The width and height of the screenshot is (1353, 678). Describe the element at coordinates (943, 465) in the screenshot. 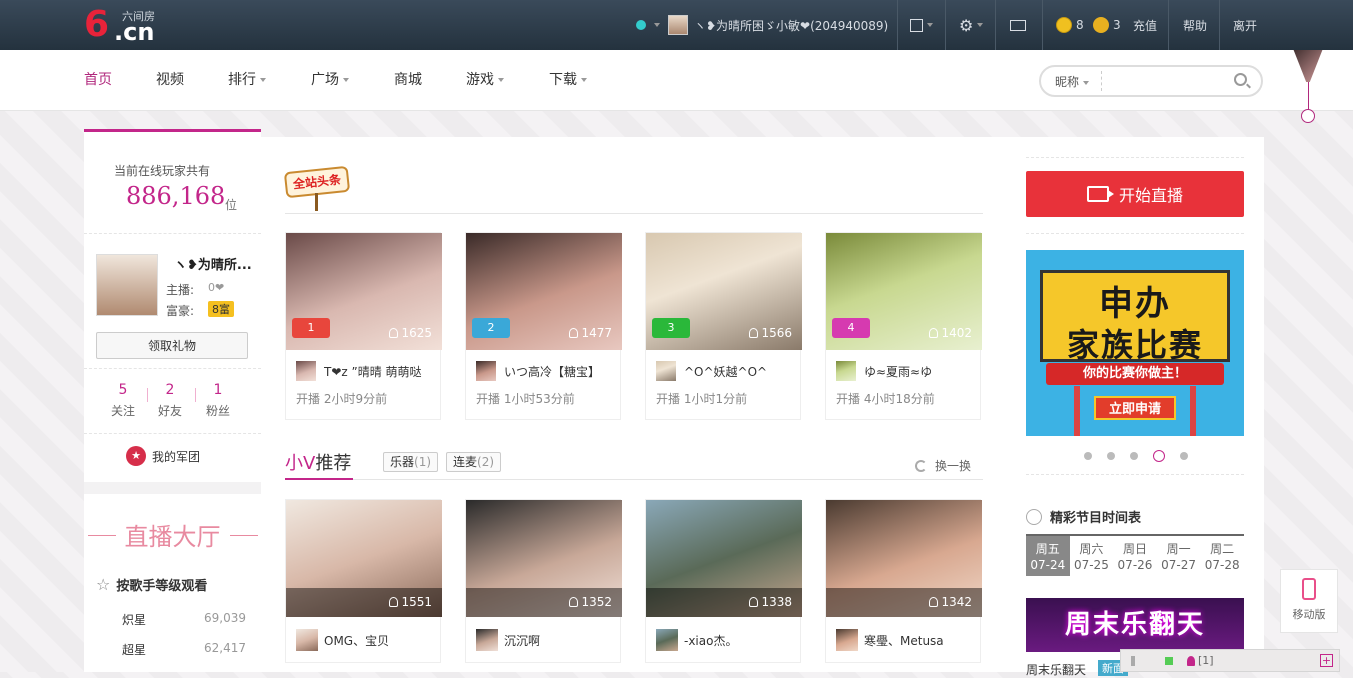

I see `refresh-button: 换一换` at that location.